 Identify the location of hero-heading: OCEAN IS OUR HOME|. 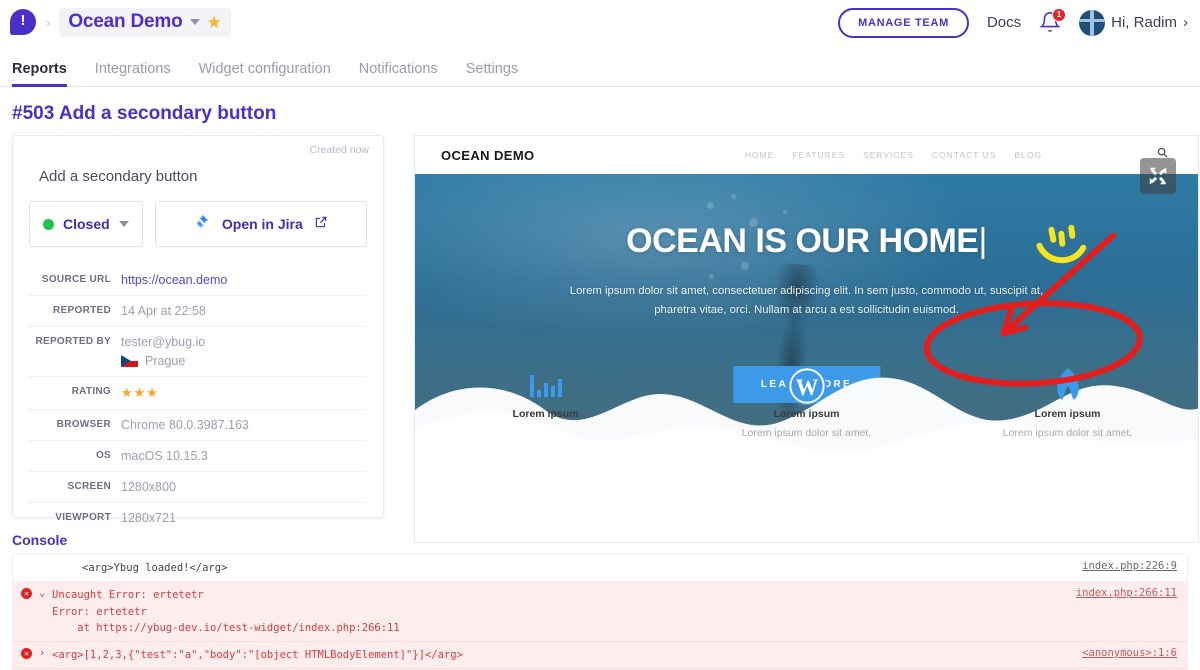
(806, 241).